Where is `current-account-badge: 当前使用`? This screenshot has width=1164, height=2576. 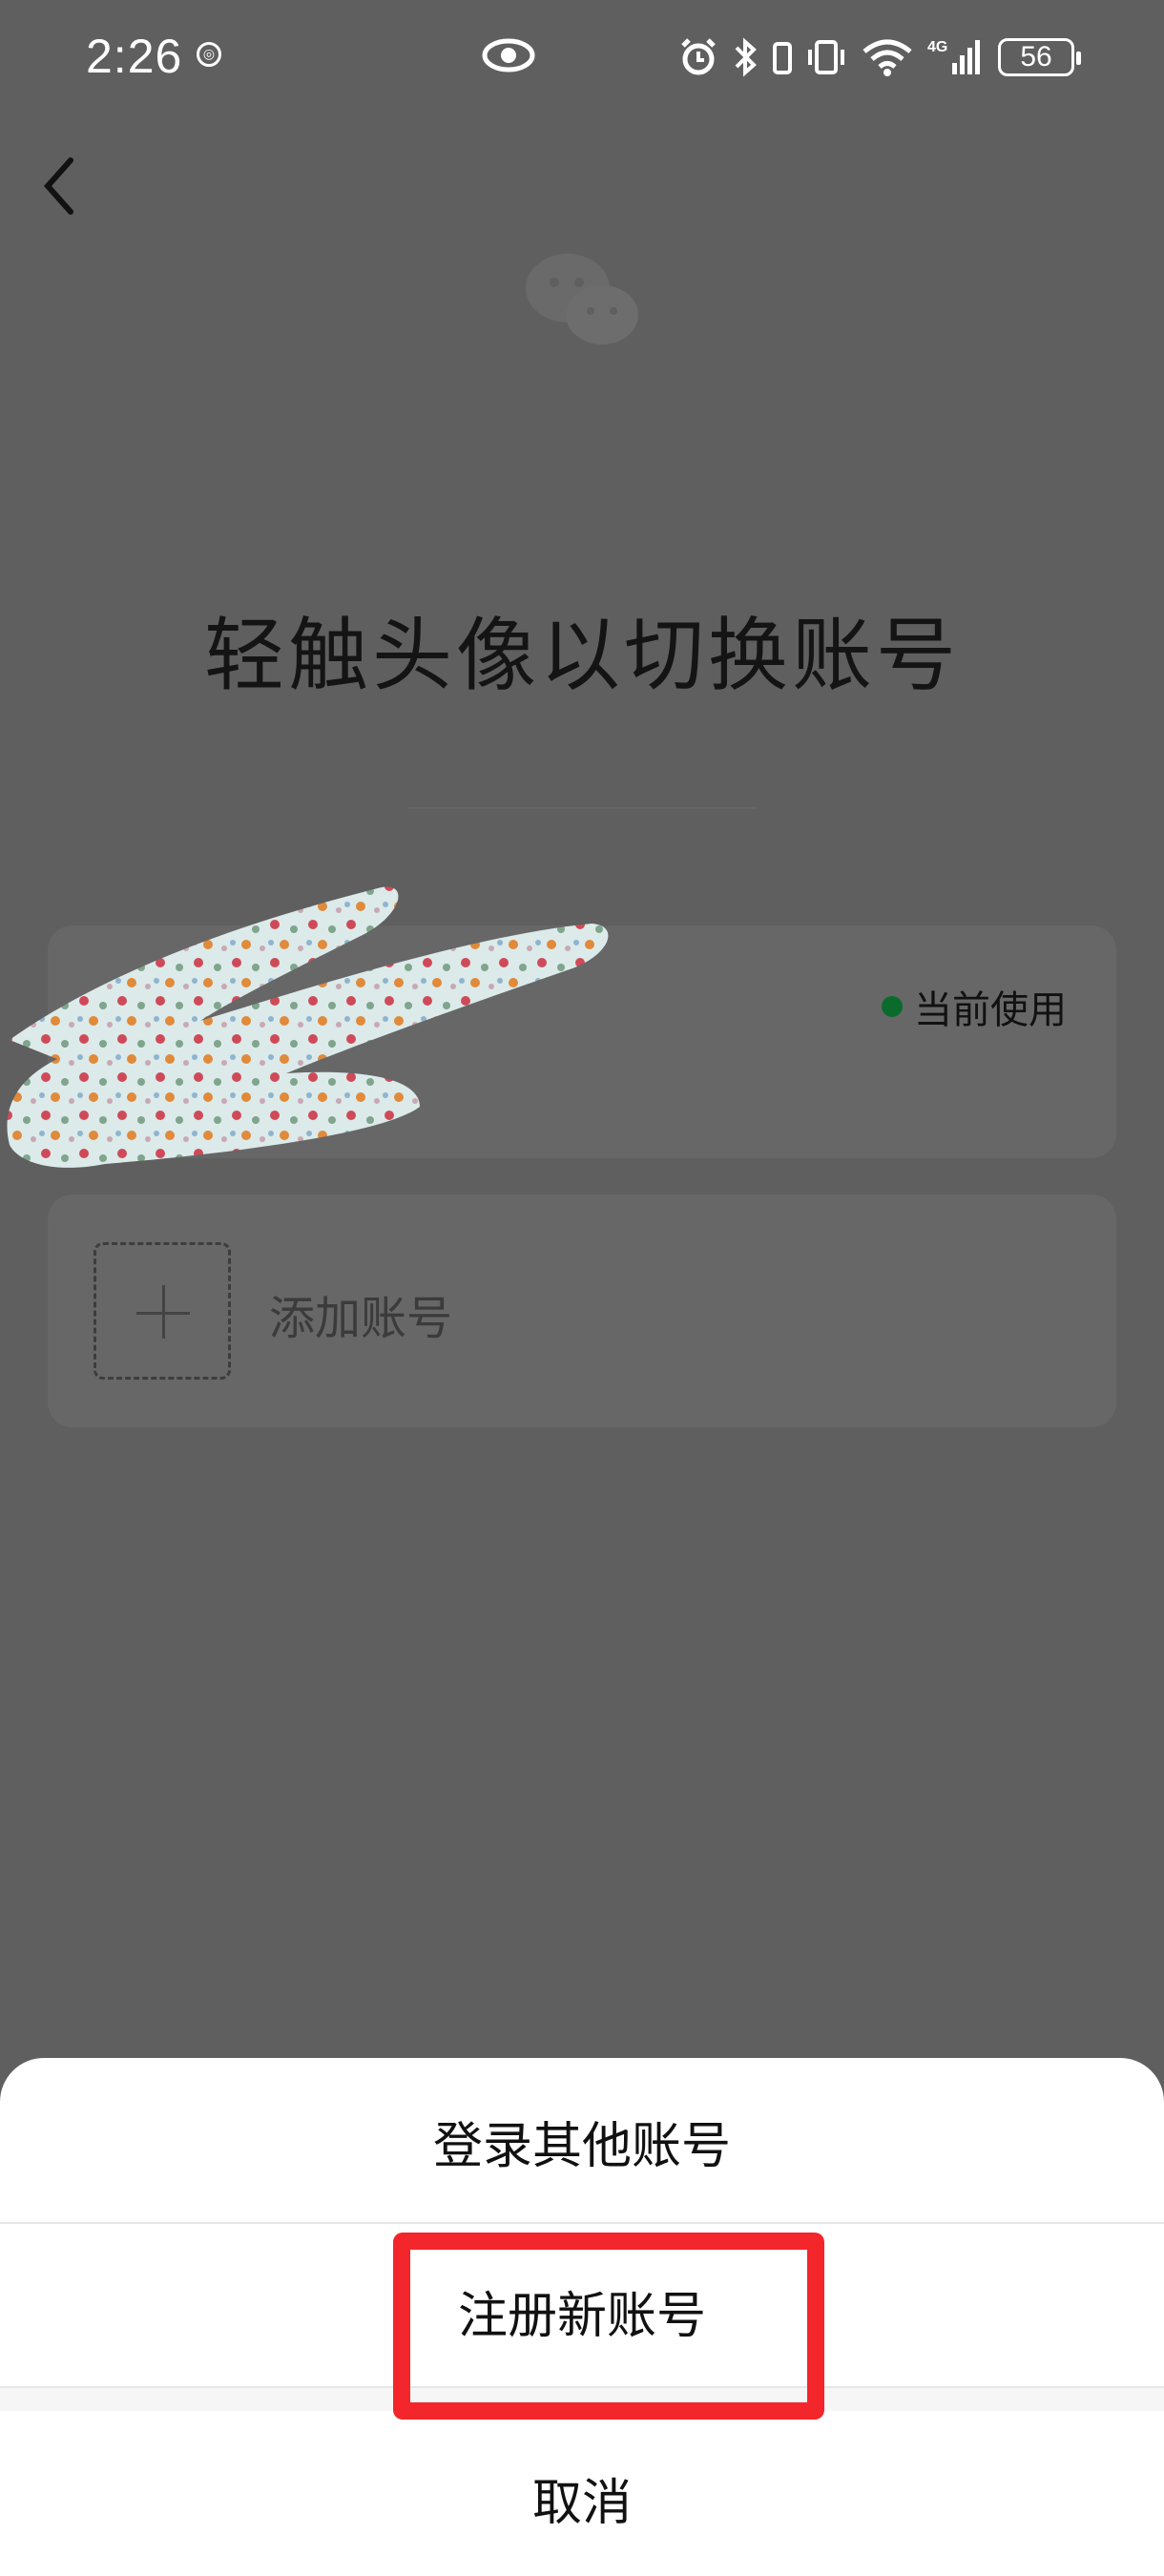
current-account-badge: 当前使用 is located at coordinates (974, 1006).